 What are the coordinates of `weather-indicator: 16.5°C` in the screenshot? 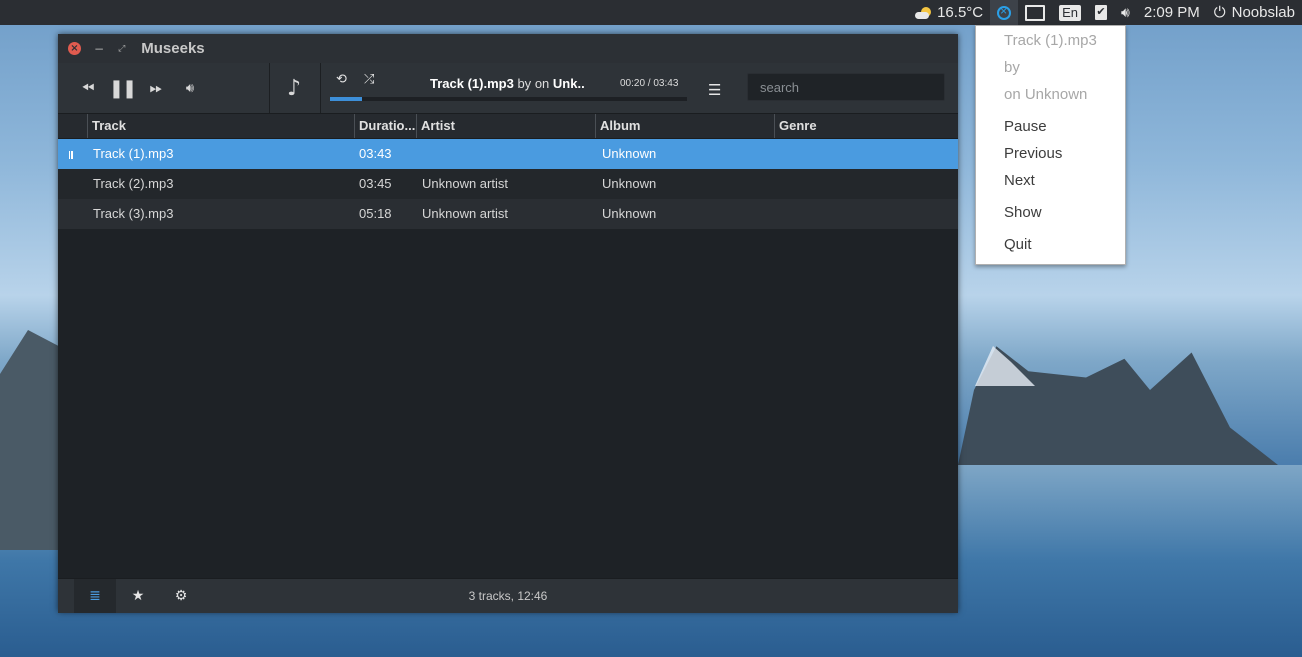 It's located at (949, 12).